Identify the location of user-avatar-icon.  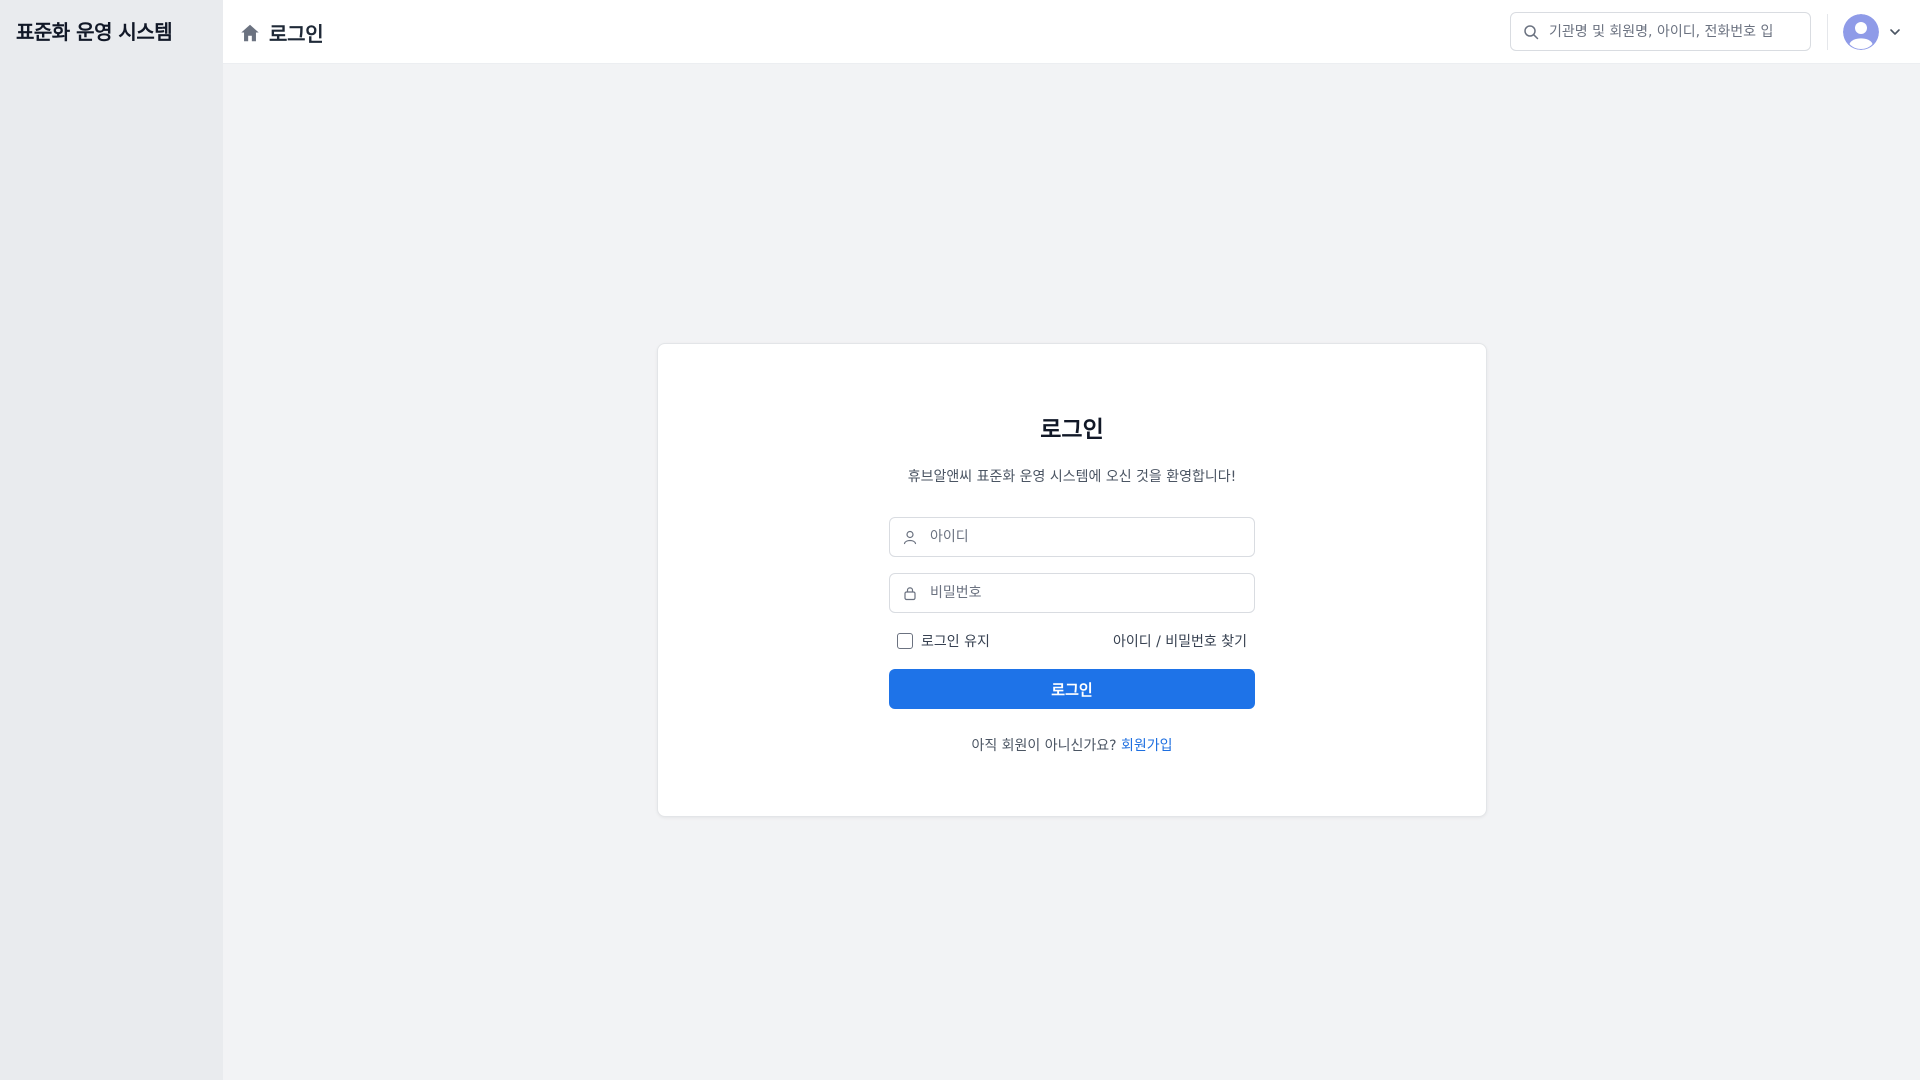
(1861, 32).